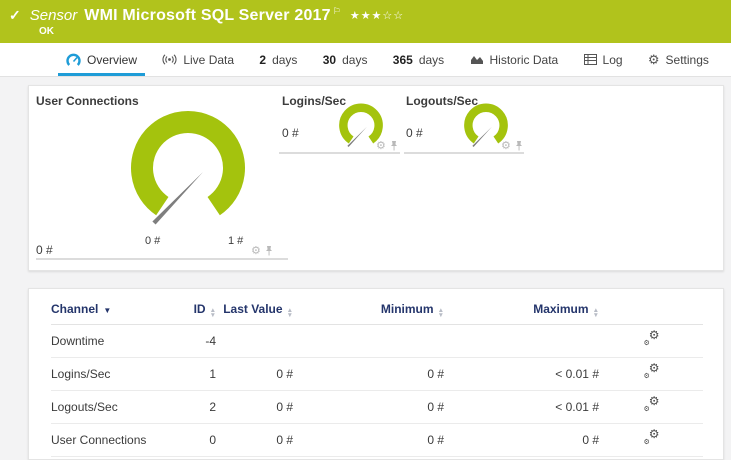 This screenshot has width=731, height=460. Describe the element at coordinates (107, 310) in the screenshot. I see `sort-active-icon: ▼` at that location.